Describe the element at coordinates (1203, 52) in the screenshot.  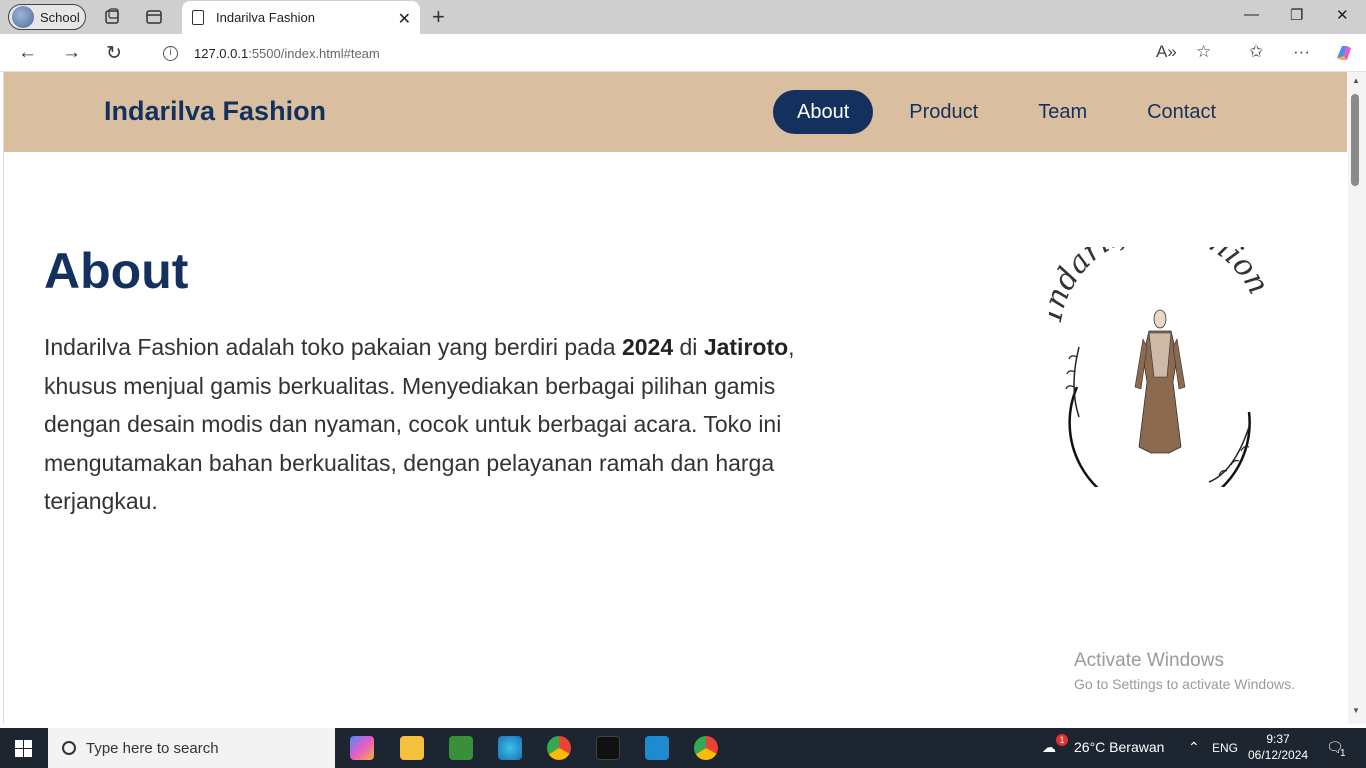
I see `favorite-star-icon: ☆` at that location.